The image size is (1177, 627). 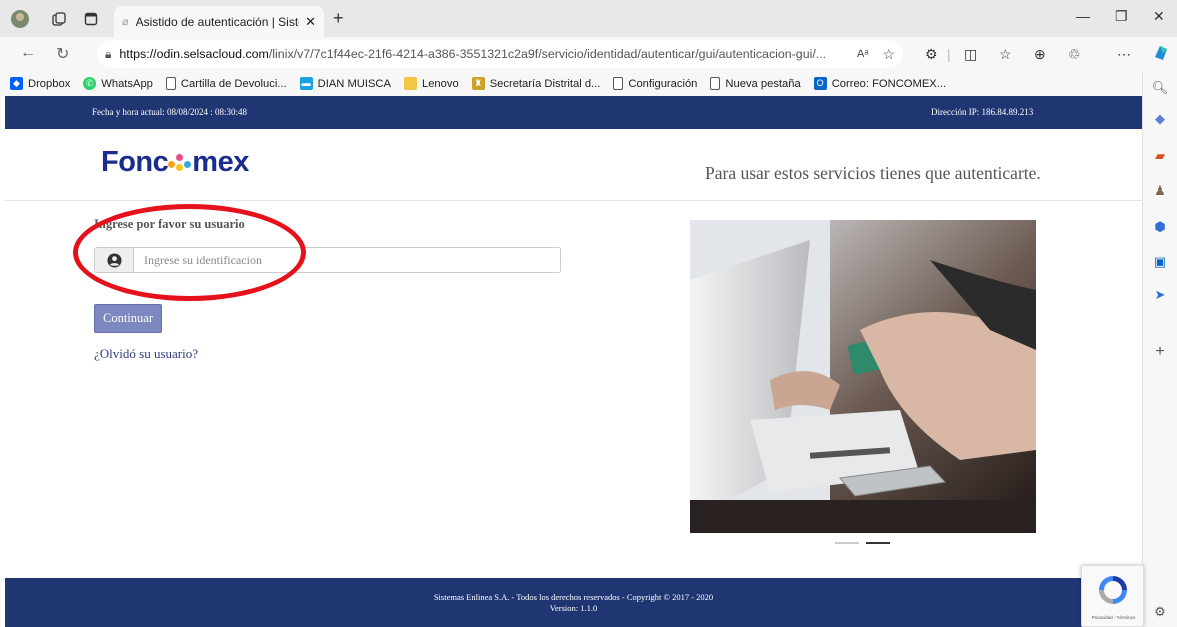 I want to click on active-tab: ⌀ Asistido de autenticación | Sisten ✕, so click(x=219, y=21).